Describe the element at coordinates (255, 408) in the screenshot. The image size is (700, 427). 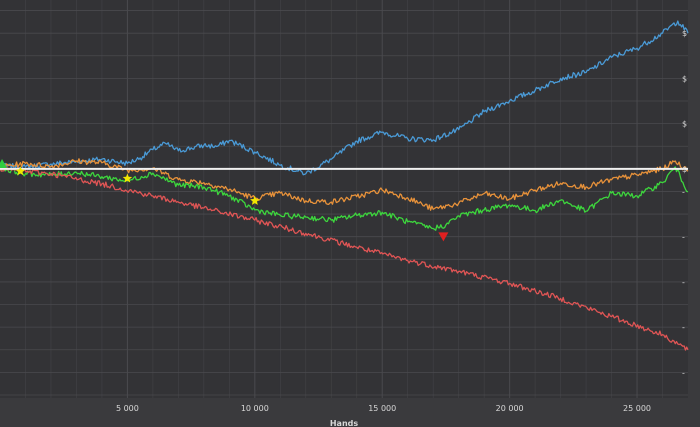
I see `x-tick-label: 10 000` at that location.